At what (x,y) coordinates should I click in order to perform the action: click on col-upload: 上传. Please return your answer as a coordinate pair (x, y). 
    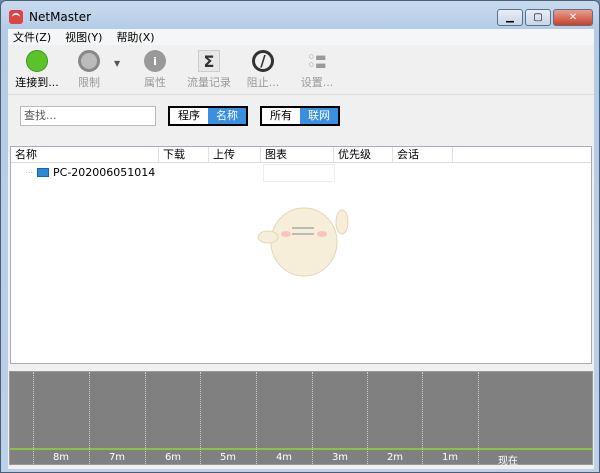
    Looking at the image, I should click on (235, 154).